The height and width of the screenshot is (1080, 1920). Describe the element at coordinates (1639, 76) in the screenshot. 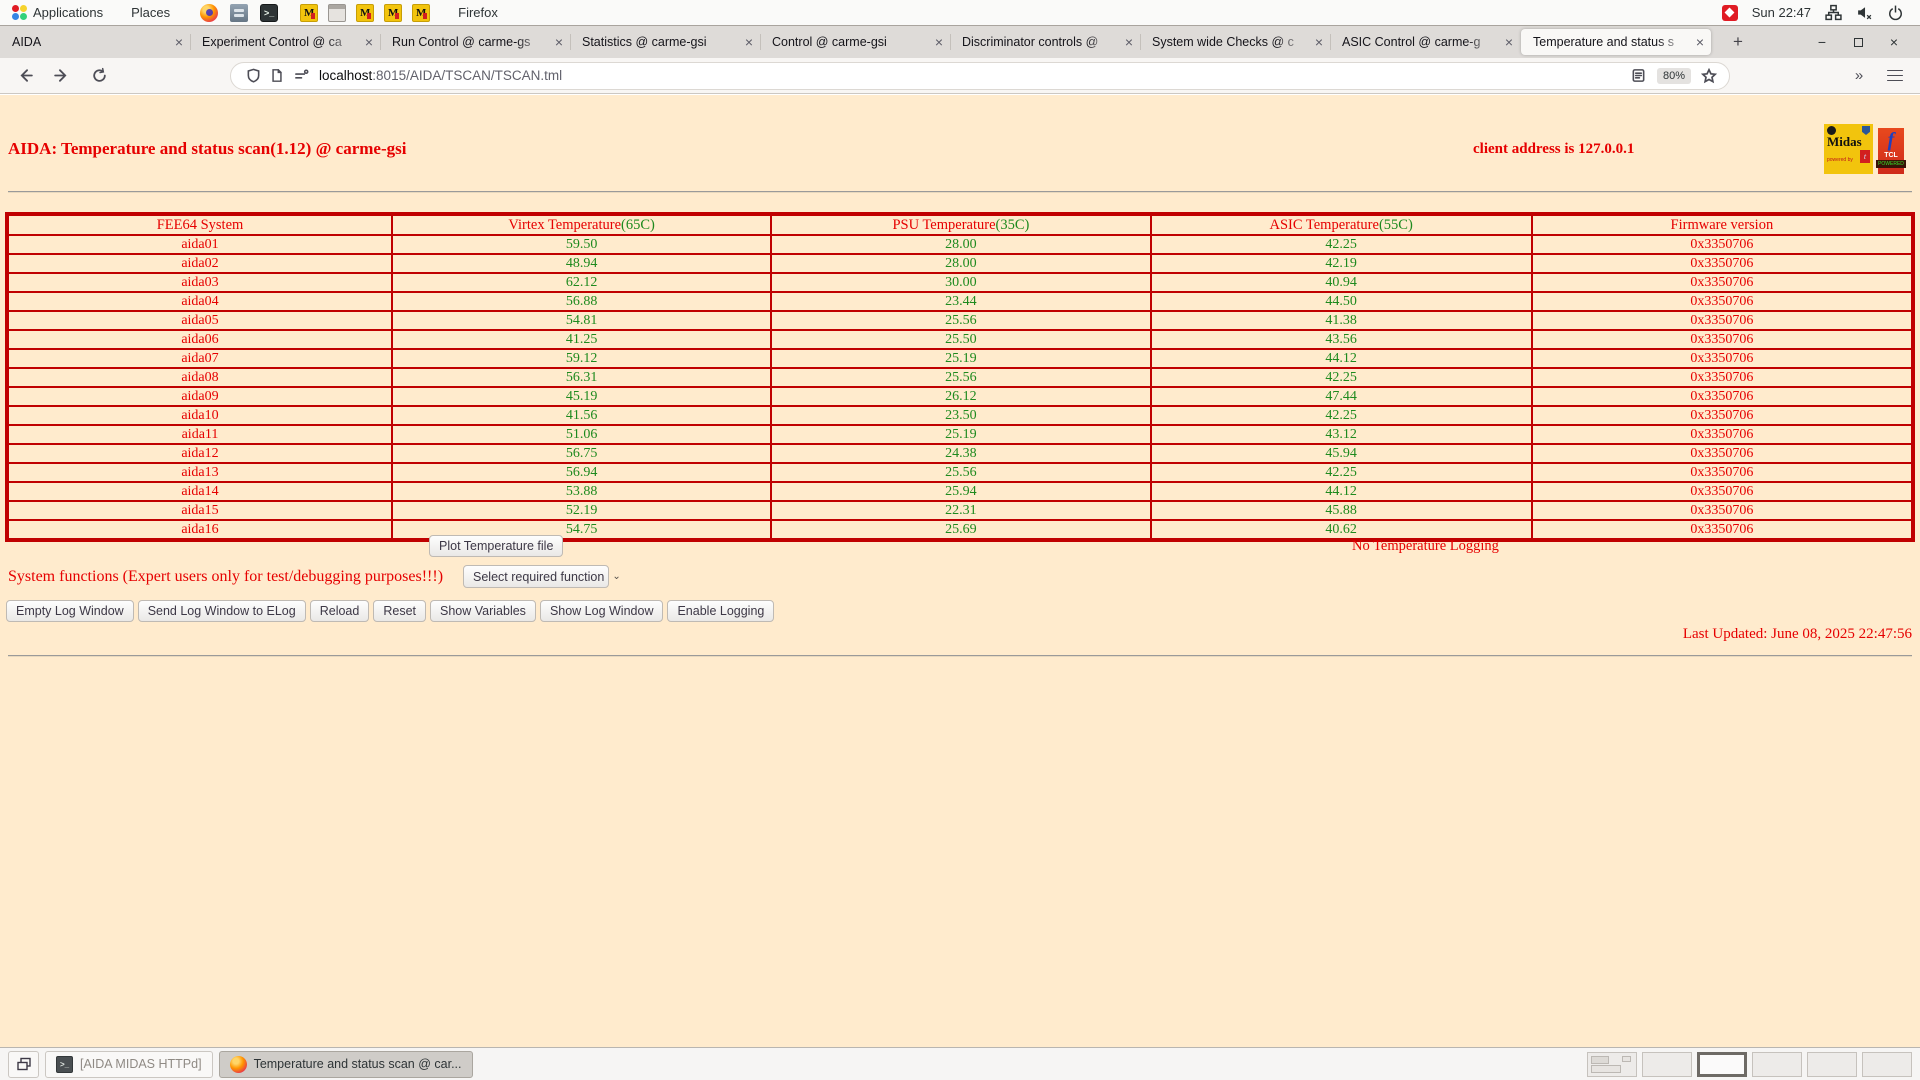

I see `reader-mode-icon` at that location.